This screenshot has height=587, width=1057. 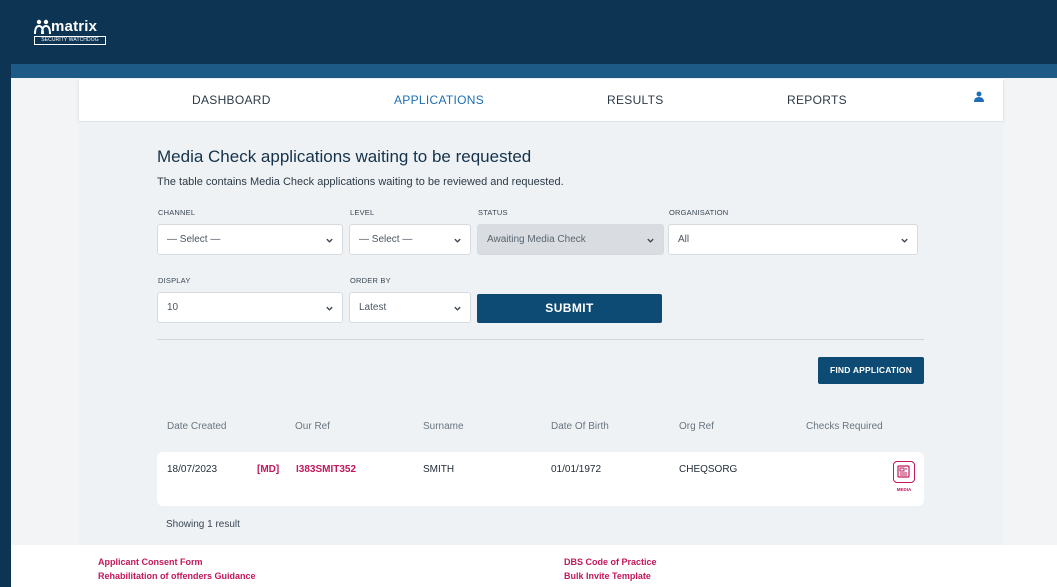 What do you see at coordinates (313, 426) in the screenshot?
I see `column-header-our-ref: Our Ref` at bounding box center [313, 426].